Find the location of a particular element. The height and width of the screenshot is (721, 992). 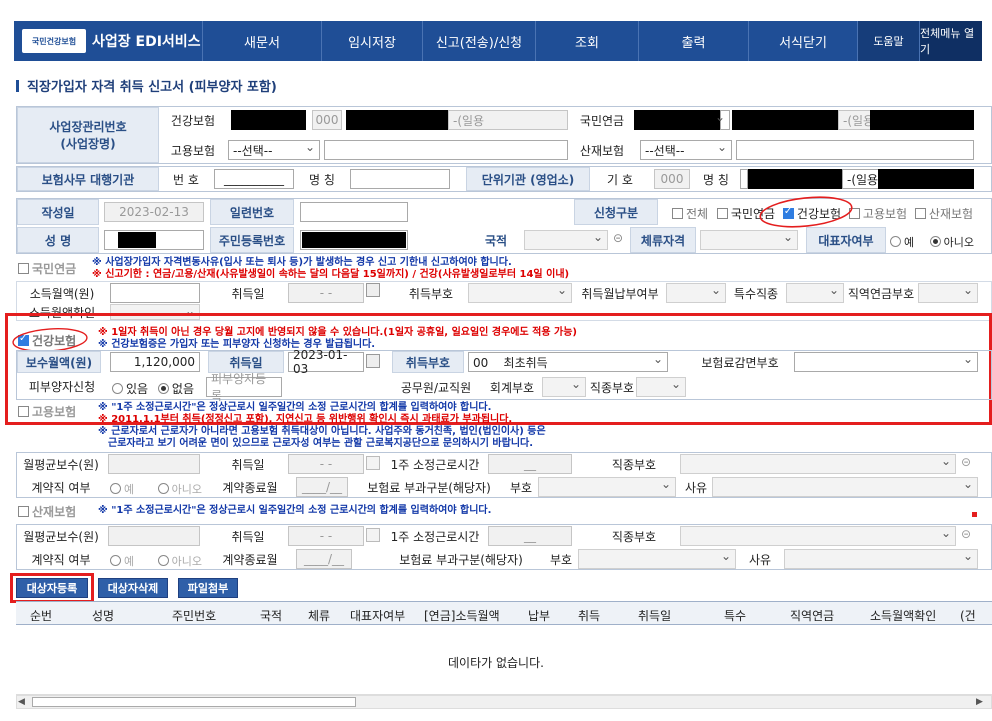

menu-close-form: 서식닫기 is located at coordinates (802, 41).